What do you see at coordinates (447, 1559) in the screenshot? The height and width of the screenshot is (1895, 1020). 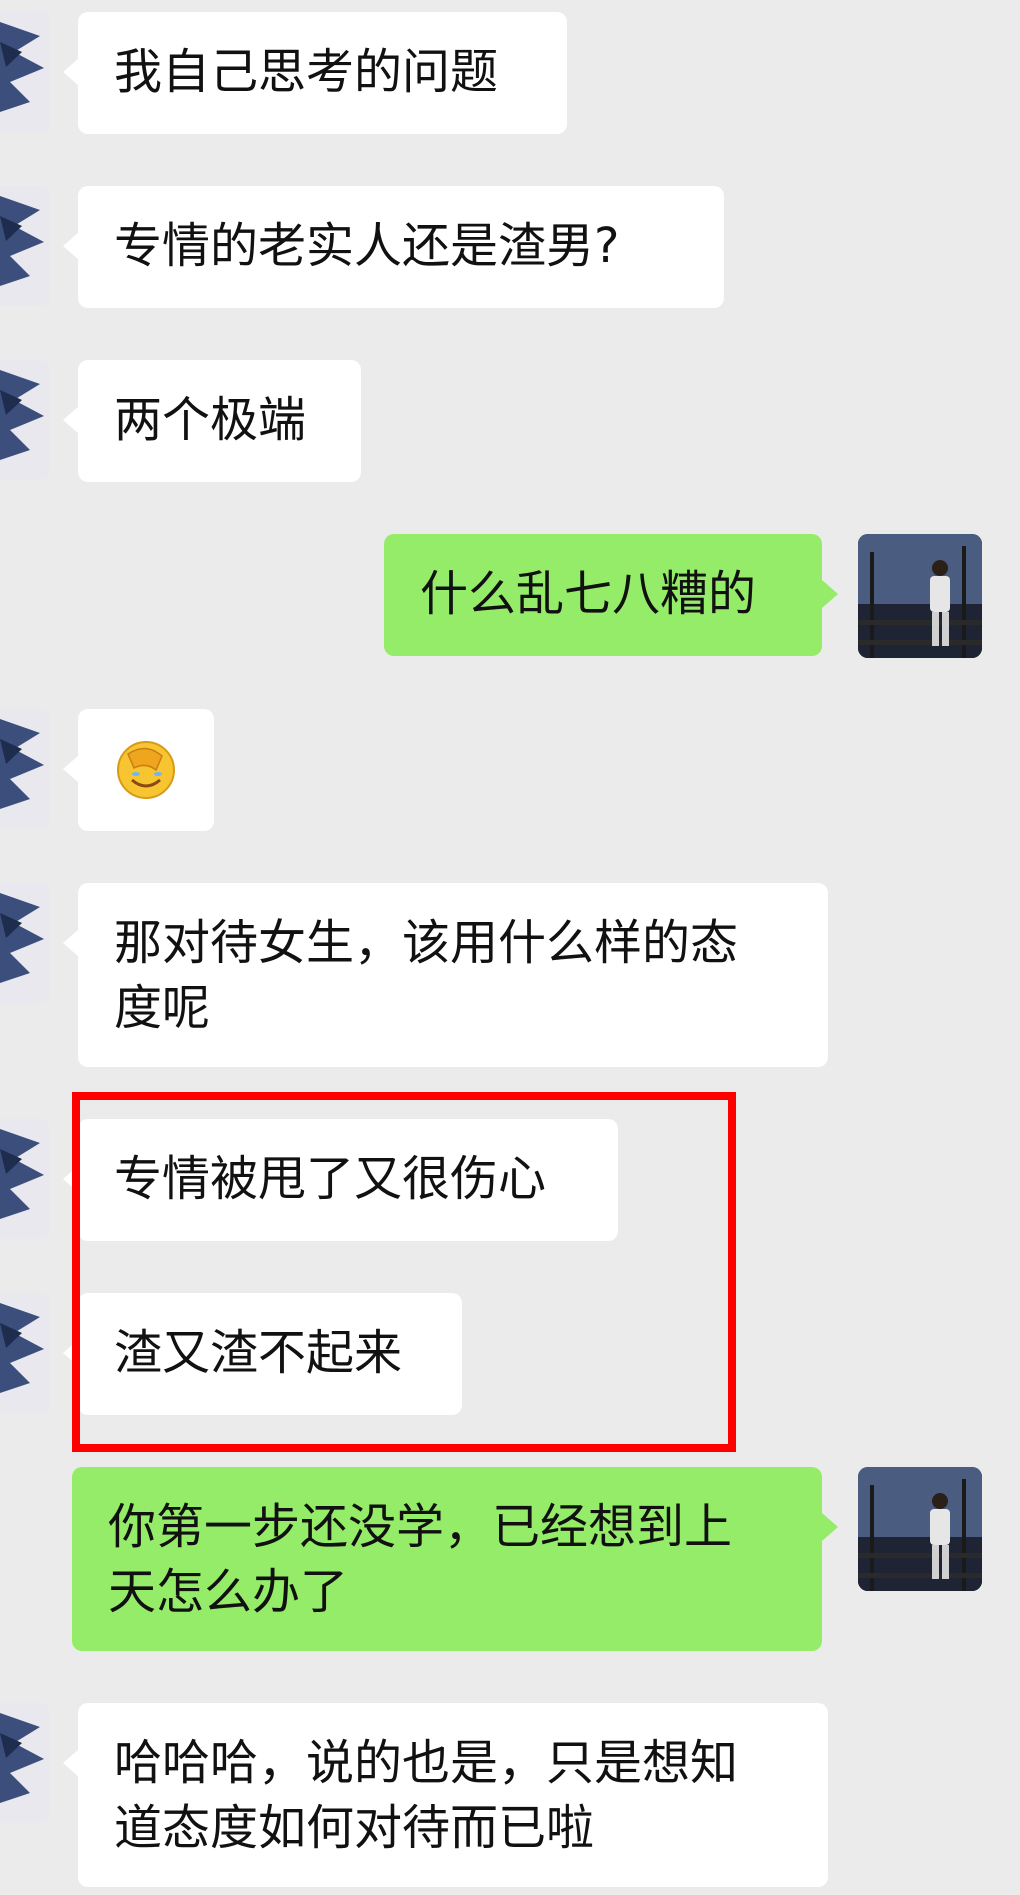 I see `message-bubble: 你第一步还没学，已经想到上 天怎么办了` at bounding box center [447, 1559].